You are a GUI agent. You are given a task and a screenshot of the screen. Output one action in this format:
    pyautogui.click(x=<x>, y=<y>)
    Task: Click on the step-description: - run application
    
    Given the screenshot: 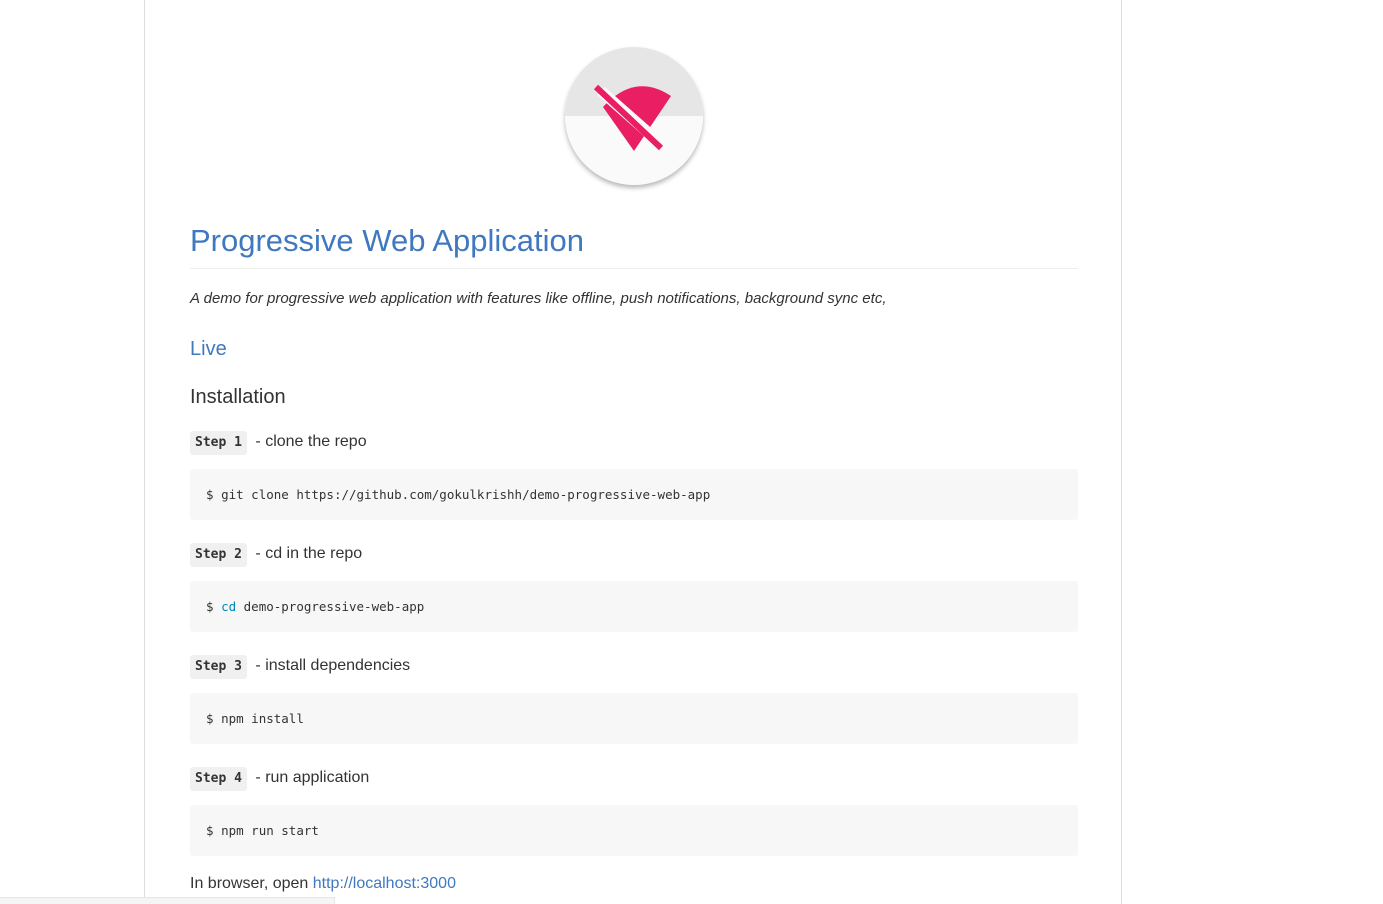 What is the action you would take?
    pyautogui.click(x=310, y=777)
    